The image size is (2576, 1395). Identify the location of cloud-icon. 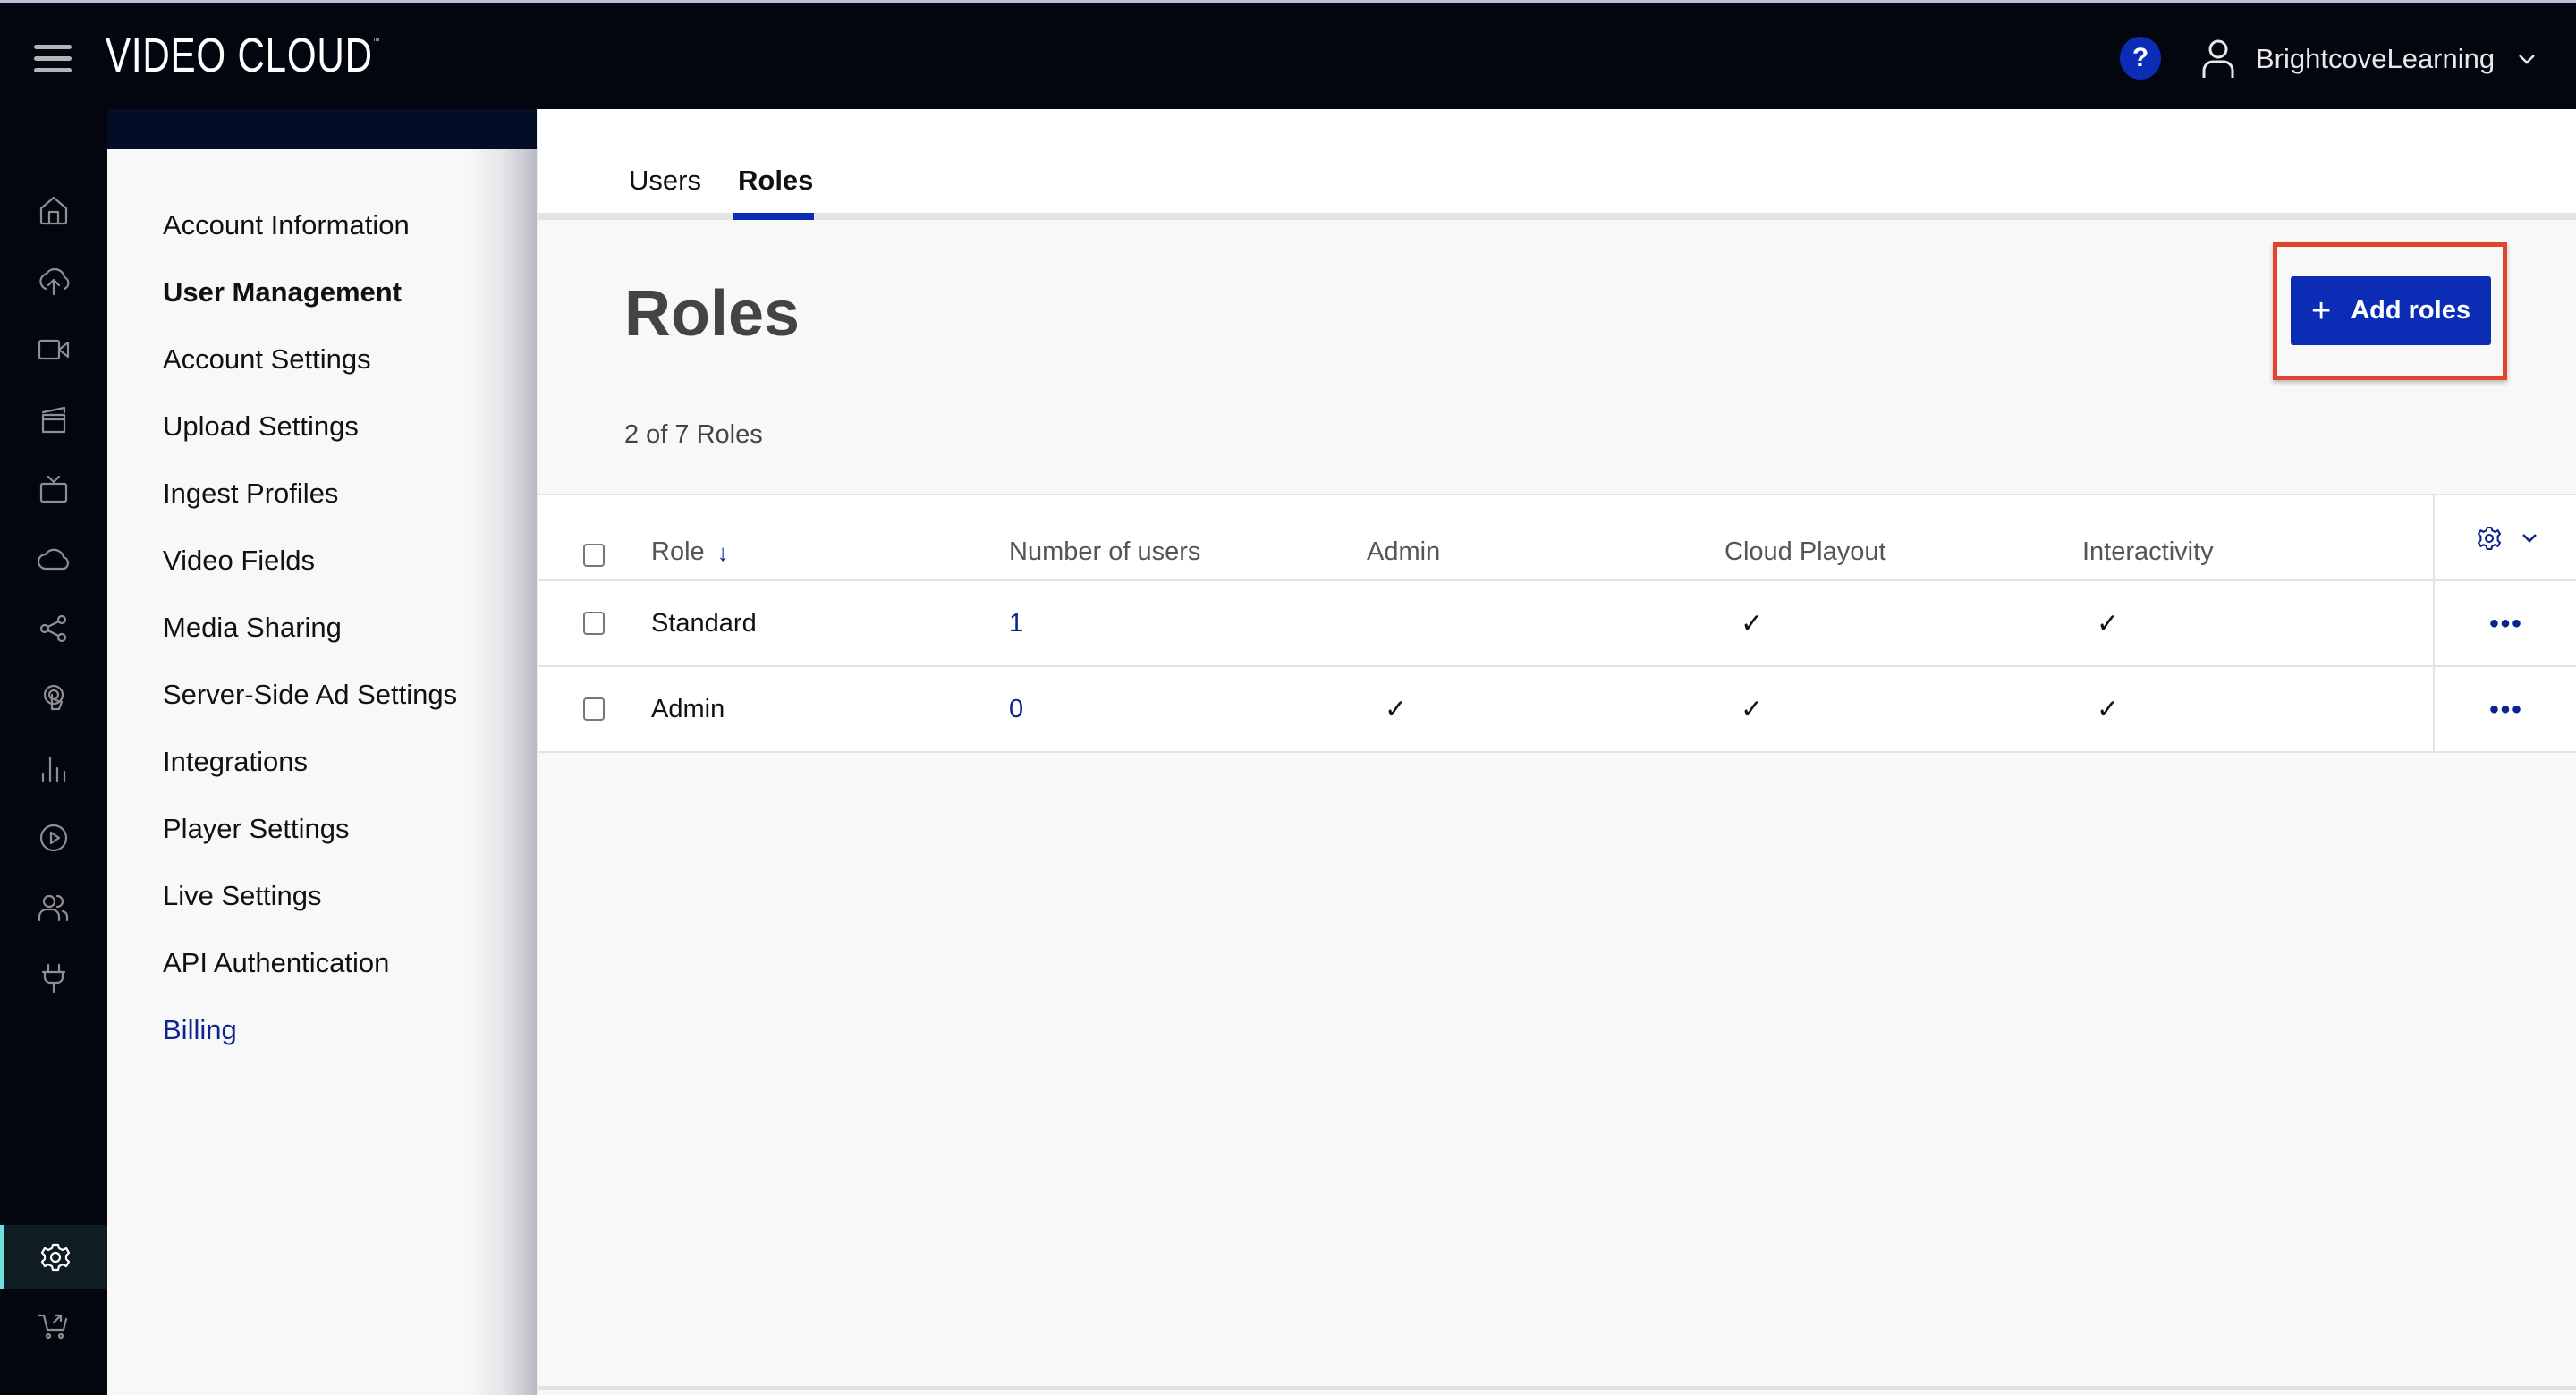
(53, 559).